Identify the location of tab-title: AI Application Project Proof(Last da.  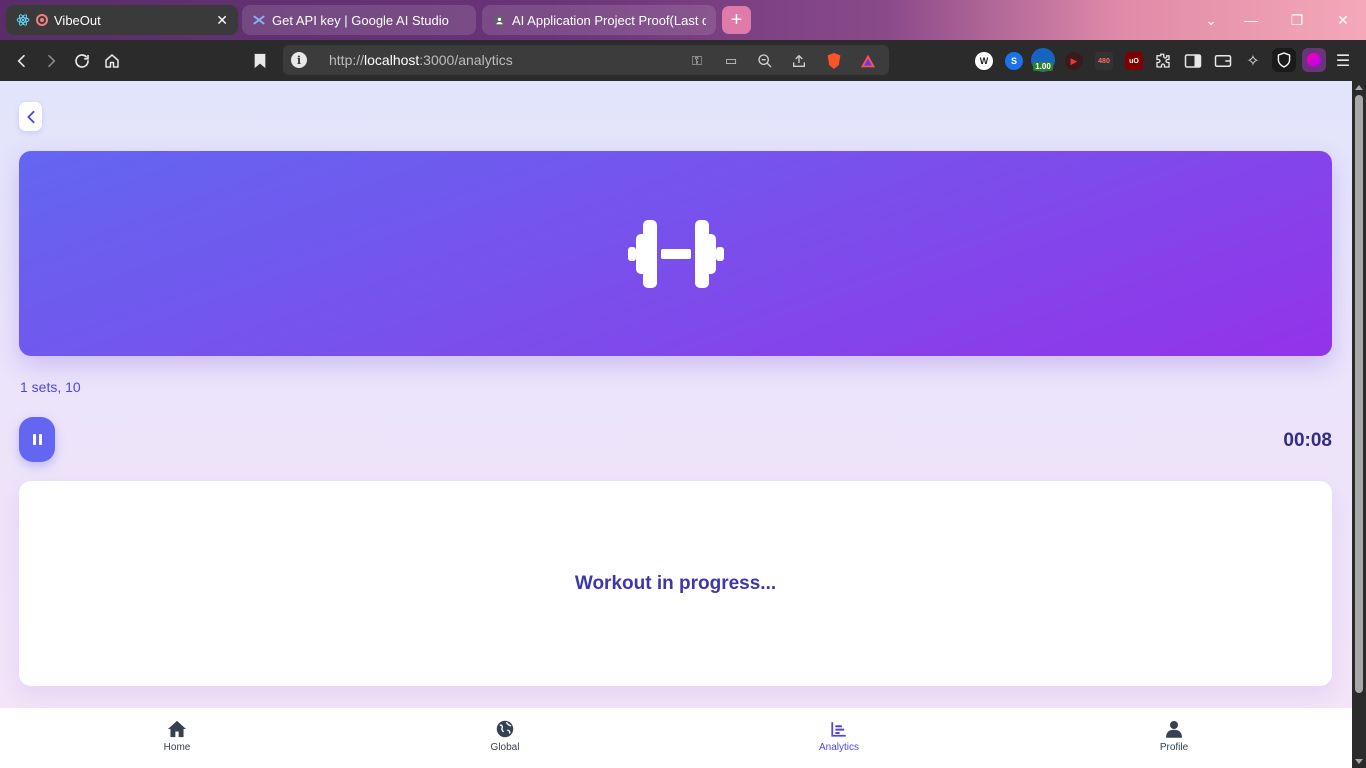
(609, 20).